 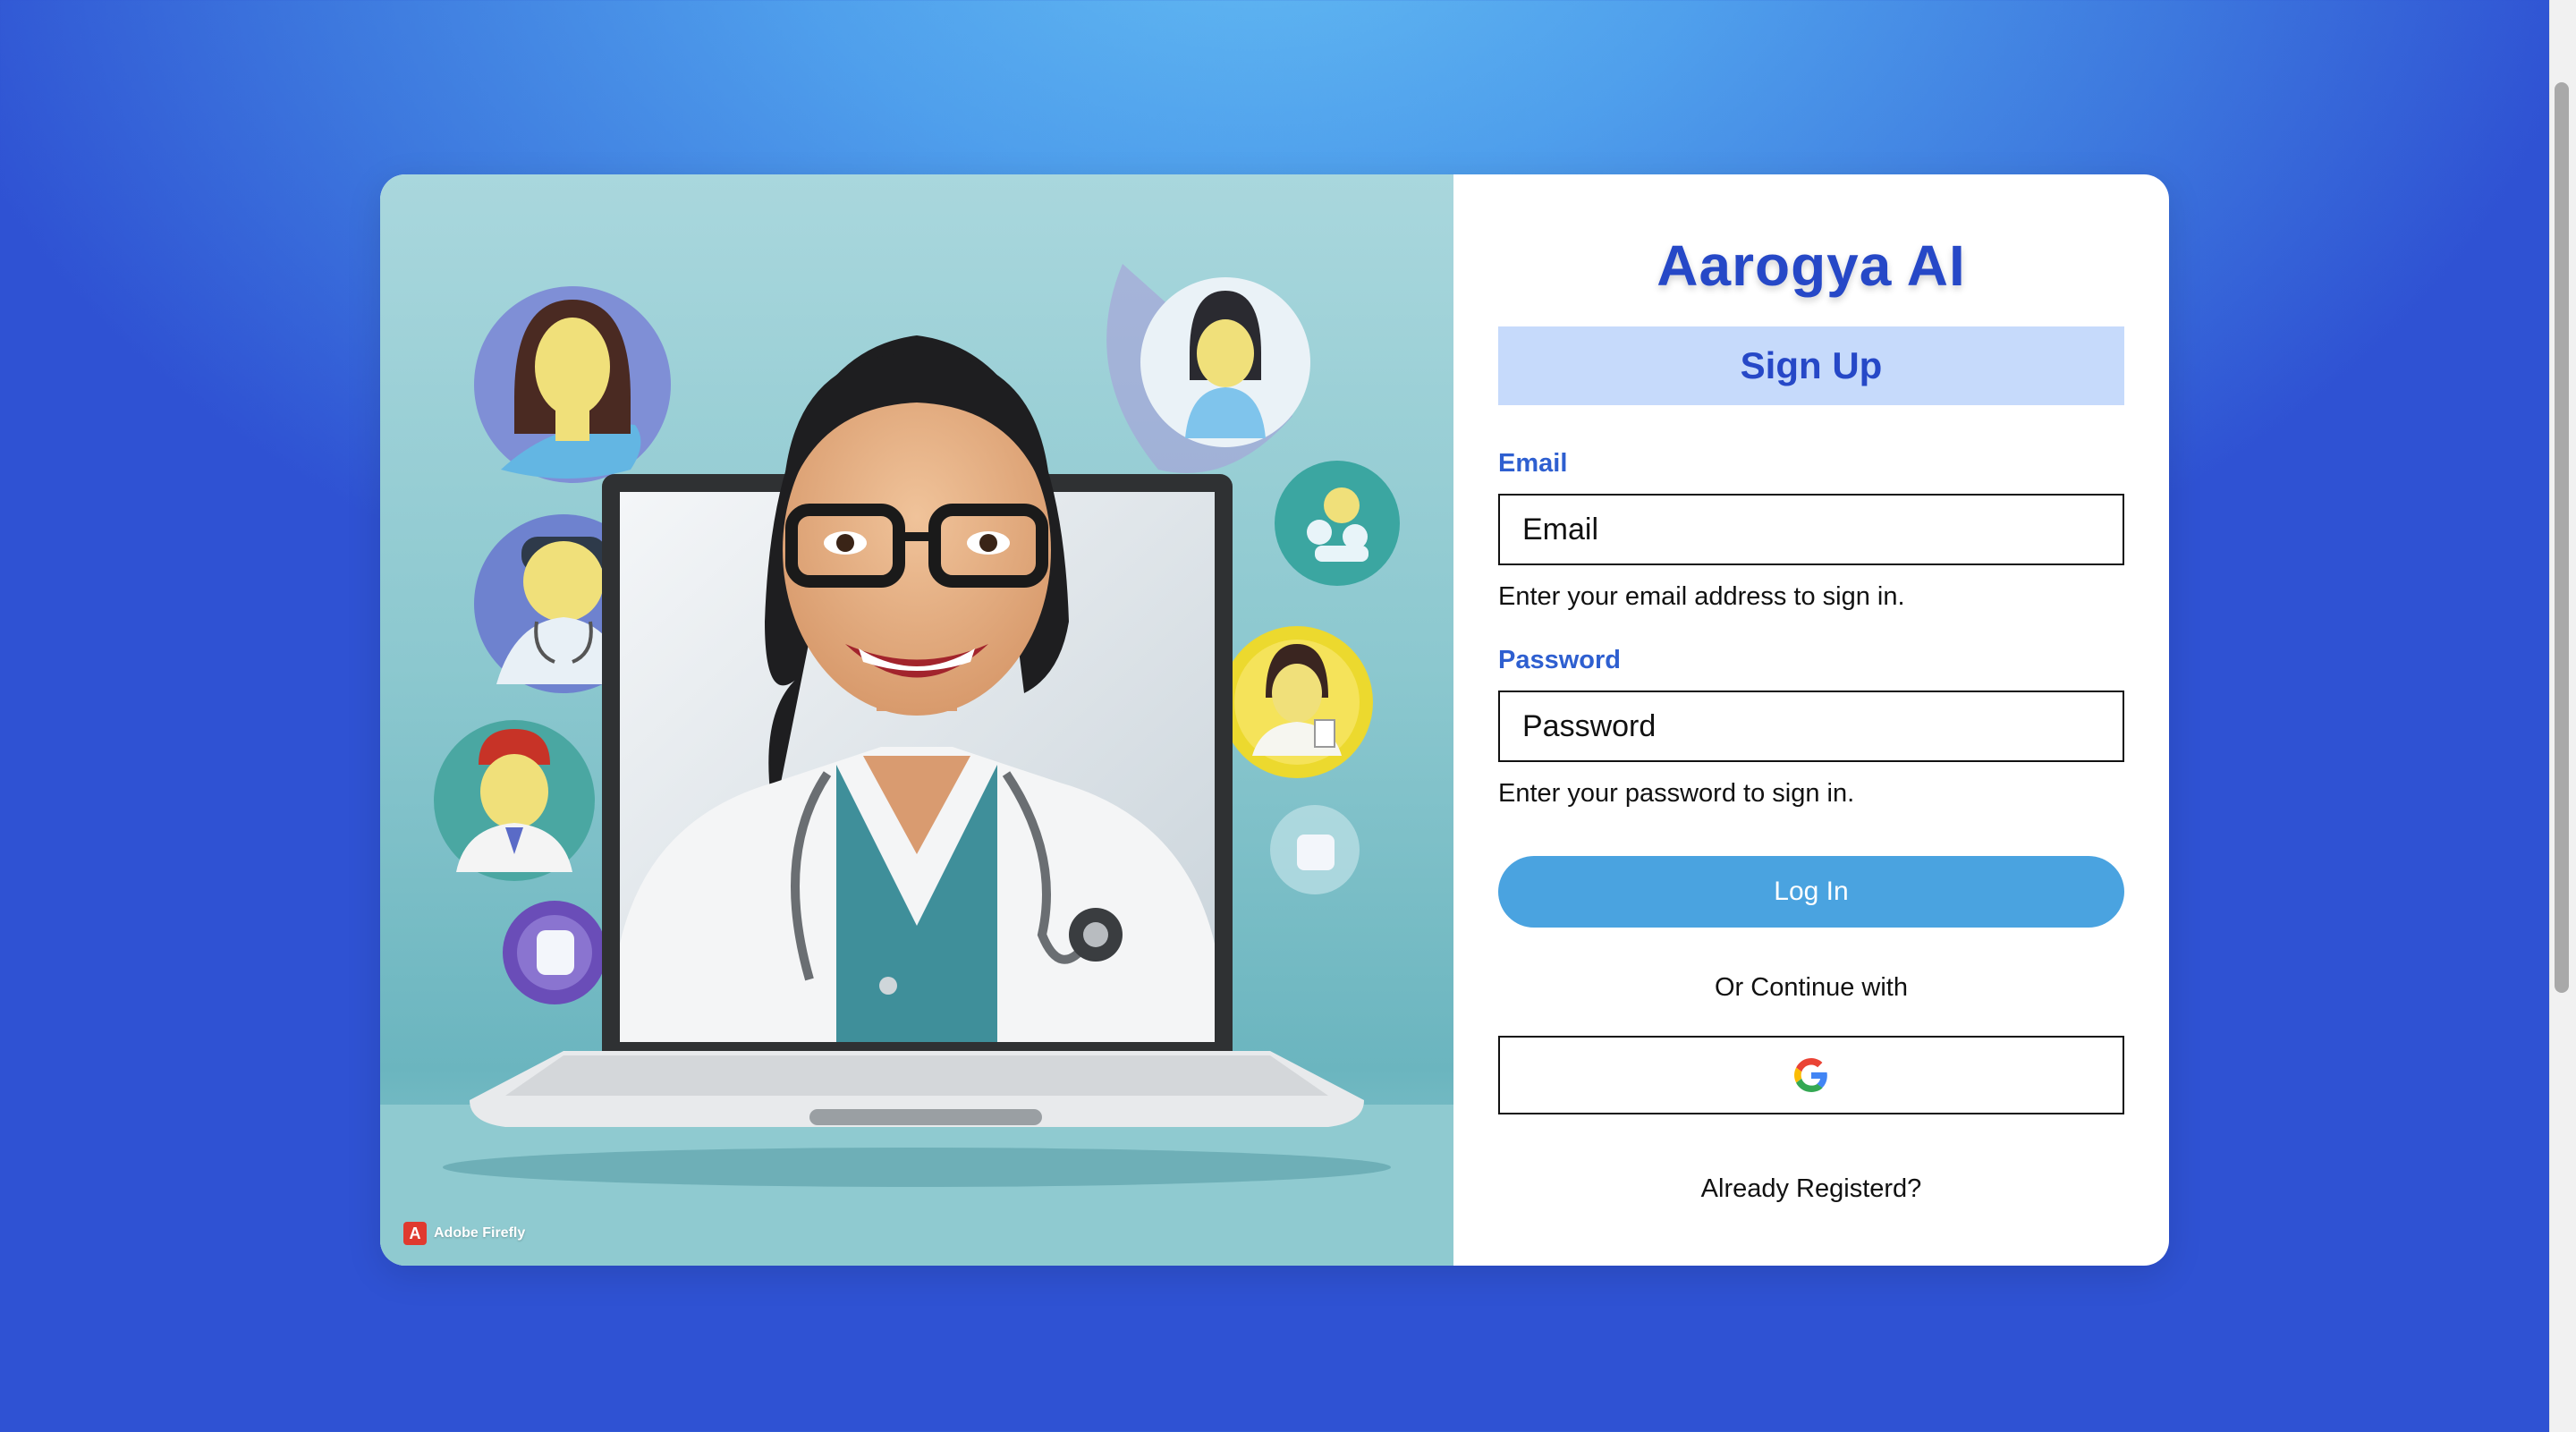 I want to click on adobe-firefly-badge: A Adobe Firefly, so click(x=464, y=1233).